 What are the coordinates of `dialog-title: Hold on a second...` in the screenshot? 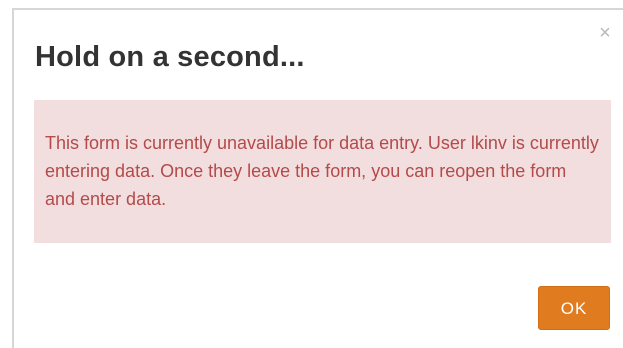 It's located at (170, 57).